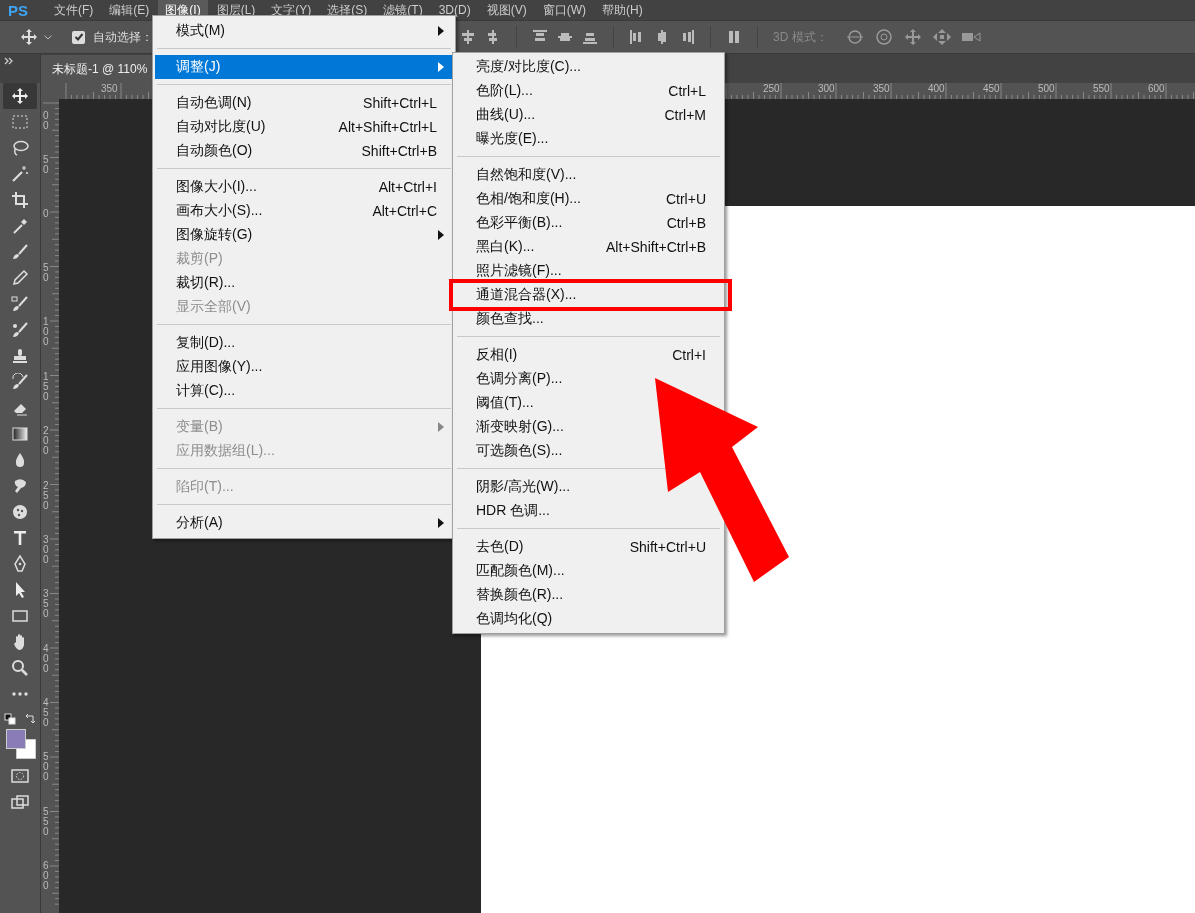  What do you see at coordinates (399, 151) in the screenshot?
I see `shortcut-label: Shift+Ctrl+B` at bounding box center [399, 151].